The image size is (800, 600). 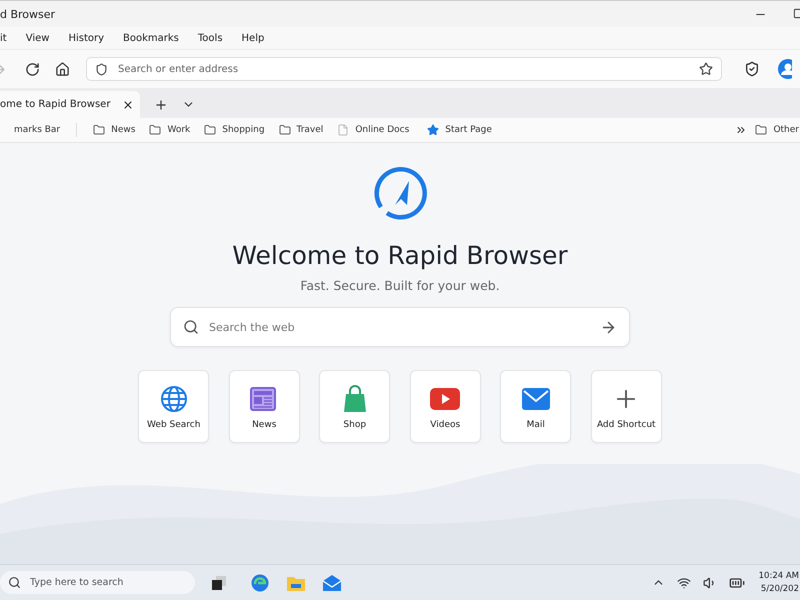 I want to click on mail-app-icon, so click(x=332, y=582).